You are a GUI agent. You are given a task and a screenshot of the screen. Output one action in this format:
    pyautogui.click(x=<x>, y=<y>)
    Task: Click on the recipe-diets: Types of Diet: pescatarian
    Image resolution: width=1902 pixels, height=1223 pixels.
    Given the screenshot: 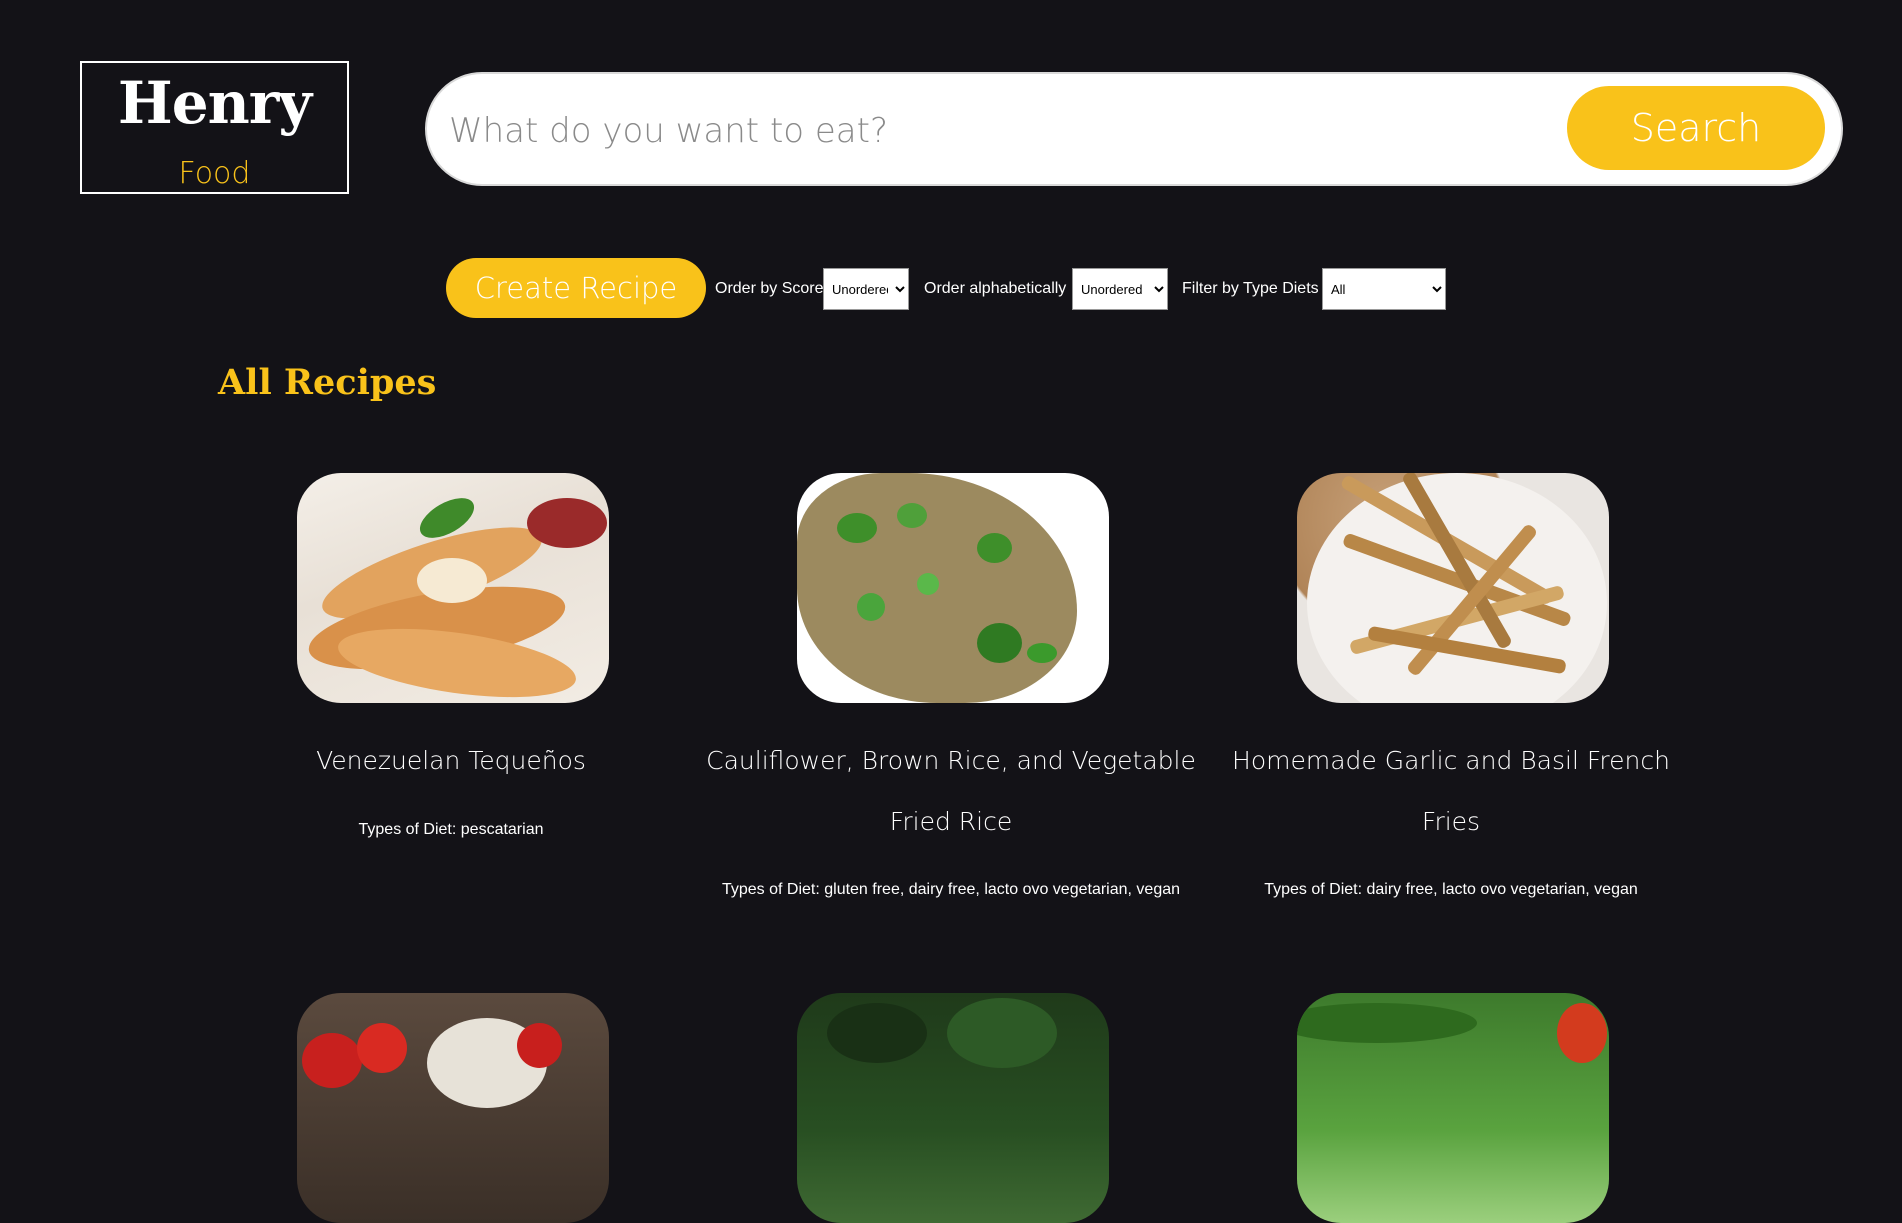 What is the action you would take?
    pyautogui.click(x=451, y=829)
    